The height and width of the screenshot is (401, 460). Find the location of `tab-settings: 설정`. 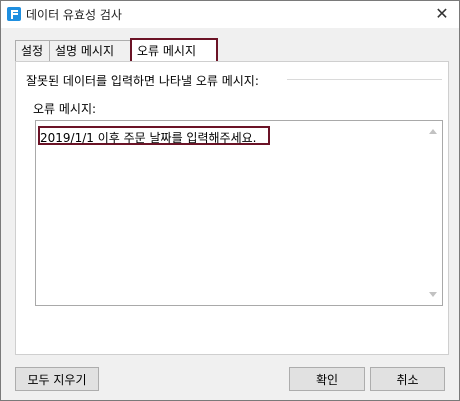

tab-settings: 설정 is located at coordinates (33, 50).